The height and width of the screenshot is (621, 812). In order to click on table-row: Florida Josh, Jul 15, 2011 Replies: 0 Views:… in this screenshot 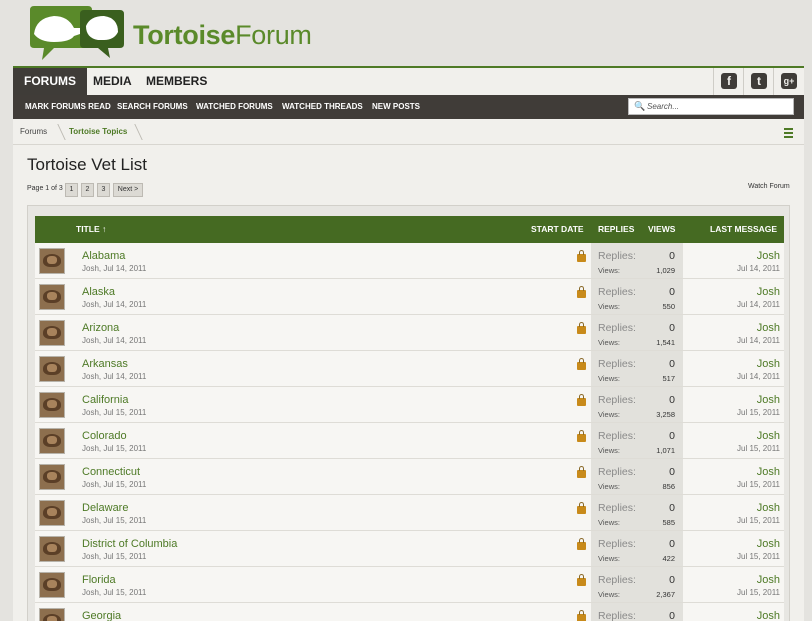, I will do `click(409, 585)`.